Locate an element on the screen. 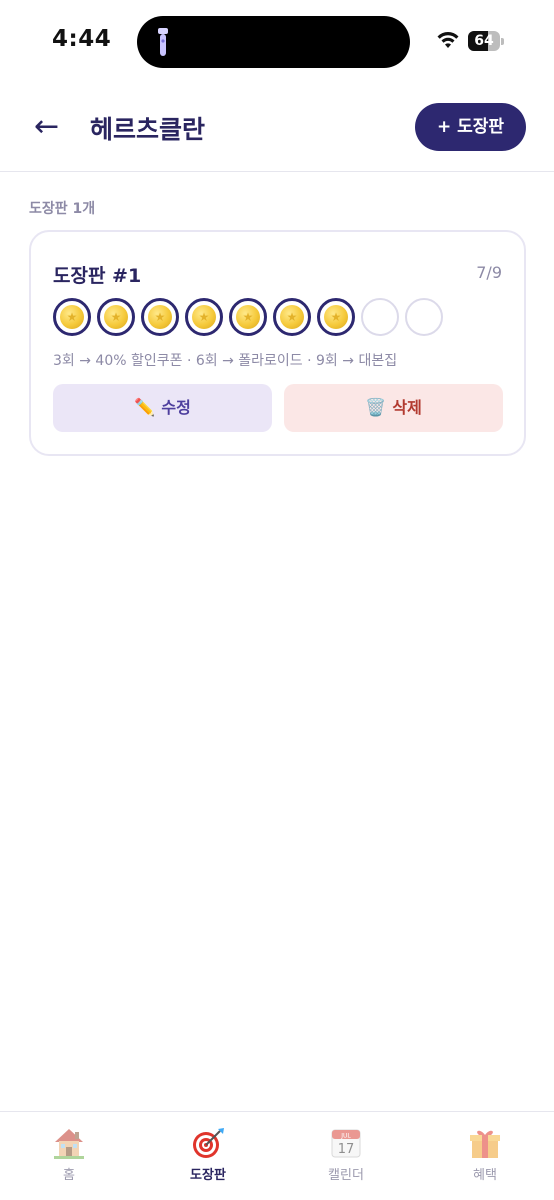  status-time: 4:44 is located at coordinates (82, 39).